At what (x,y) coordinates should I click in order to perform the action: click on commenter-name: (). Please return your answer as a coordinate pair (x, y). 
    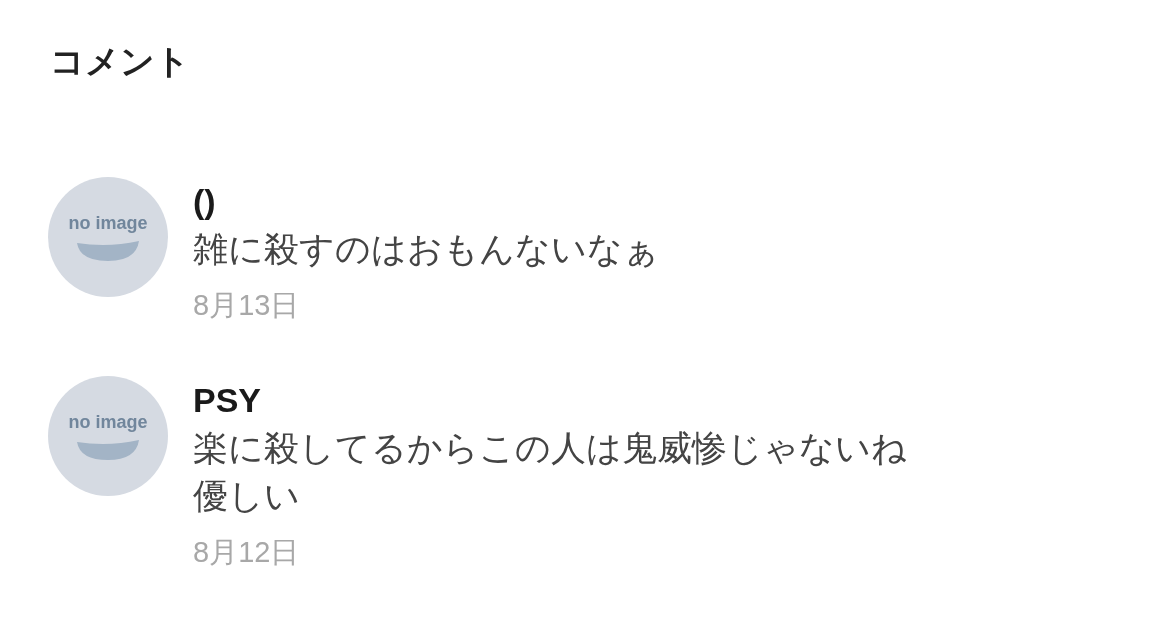
    Looking at the image, I should click on (204, 201).